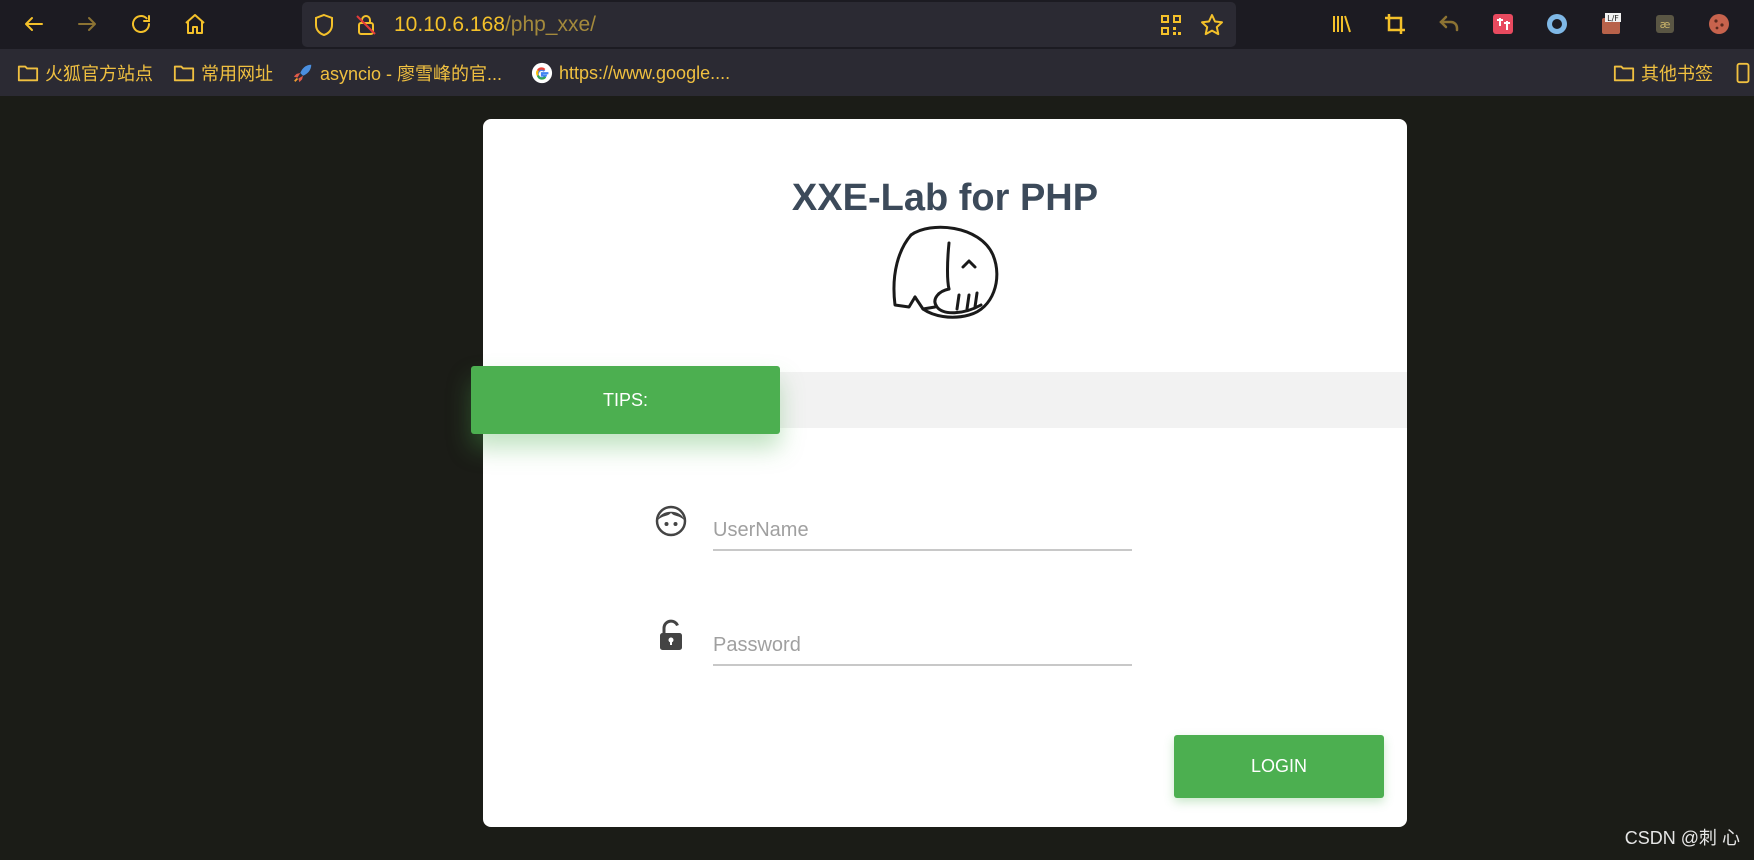 The image size is (1754, 860). I want to click on php-elephant-logo-icon, so click(945, 272).